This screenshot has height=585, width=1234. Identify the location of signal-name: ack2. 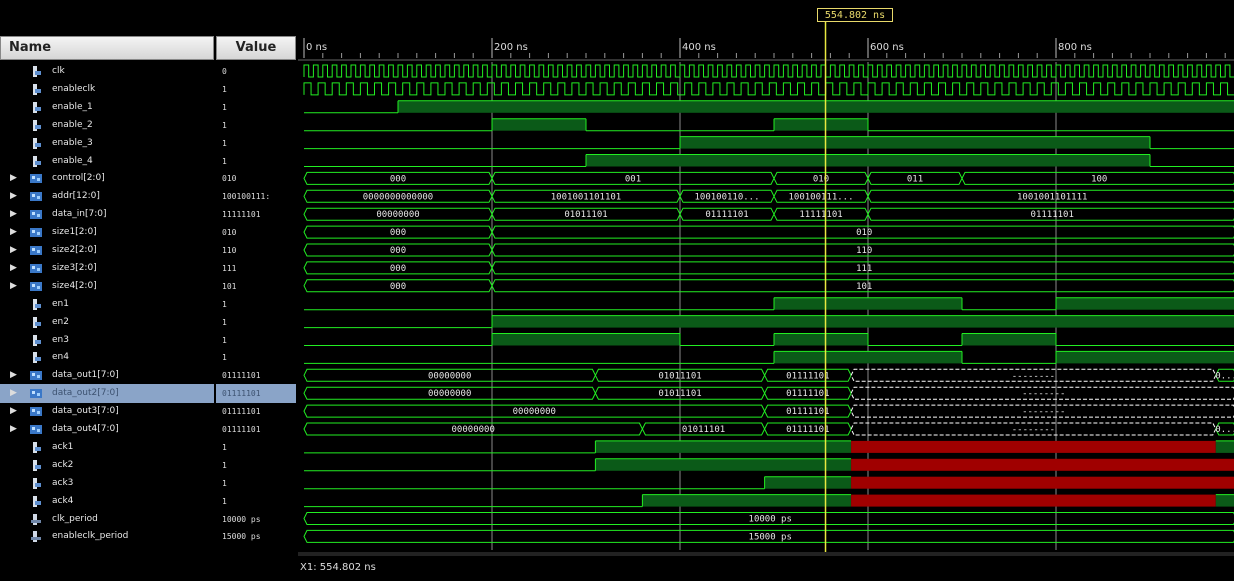
(63, 464).